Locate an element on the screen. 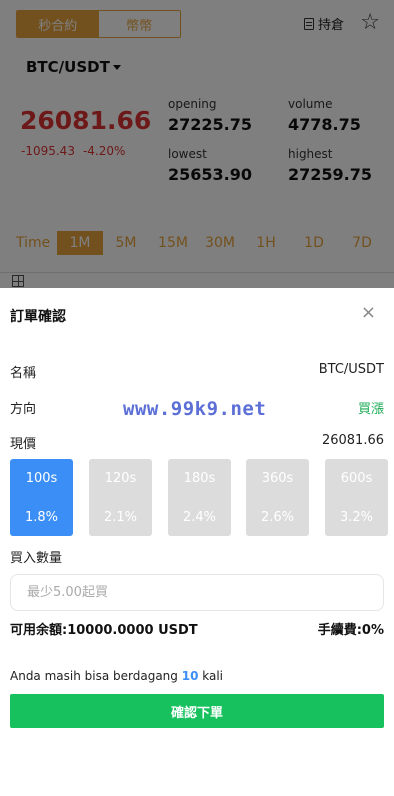  row-name: 名稱 BTC/USDT is located at coordinates (197, 371).